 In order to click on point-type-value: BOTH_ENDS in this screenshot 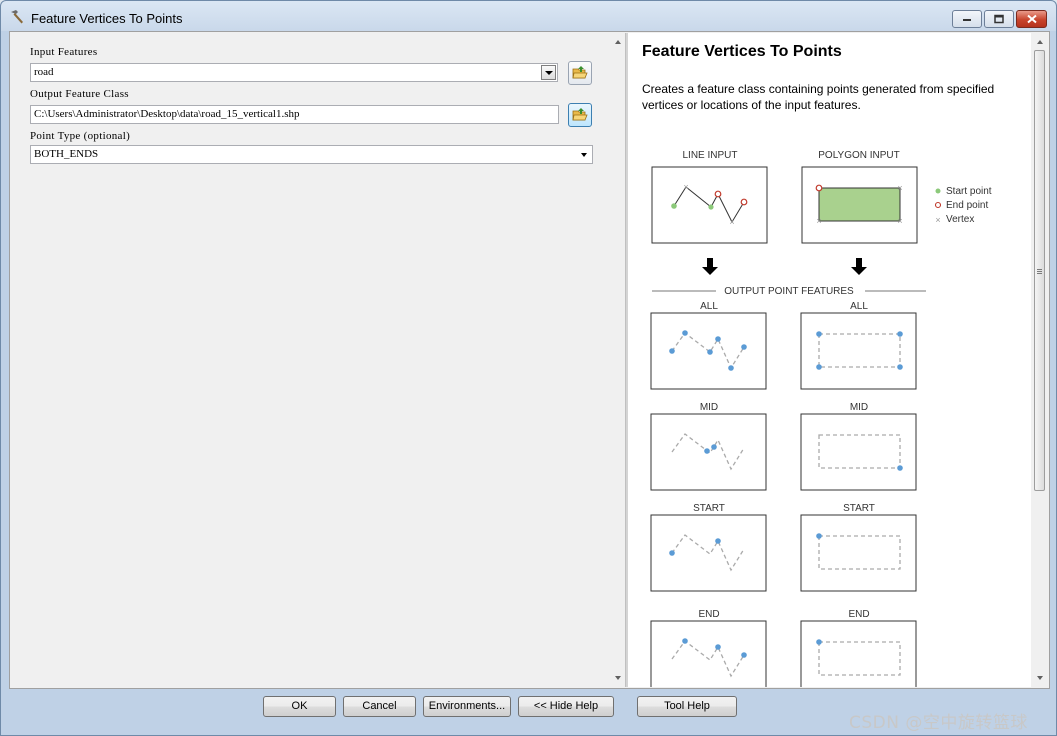, I will do `click(66, 154)`.